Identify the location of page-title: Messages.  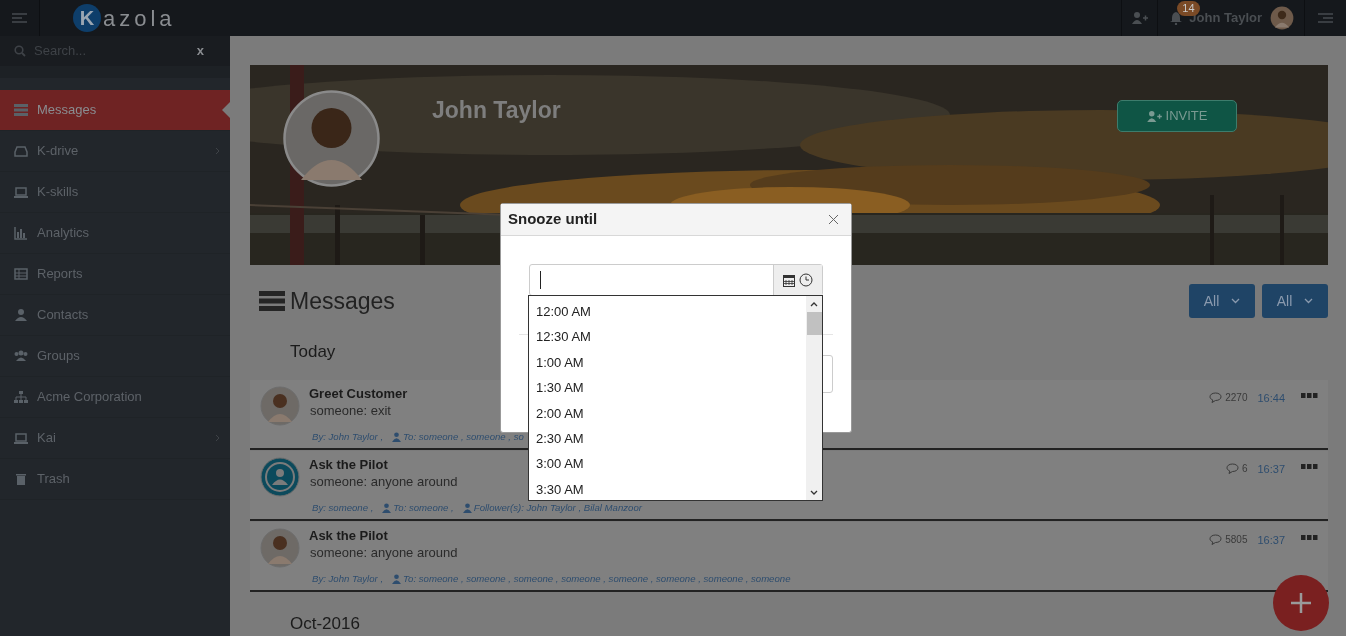
(342, 301).